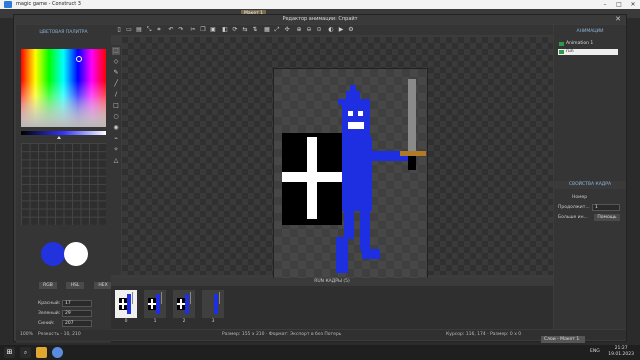 The width and height of the screenshot is (640, 360). What do you see at coordinates (116, 128) in the screenshot?
I see `fill-icon: ◉` at bounding box center [116, 128].